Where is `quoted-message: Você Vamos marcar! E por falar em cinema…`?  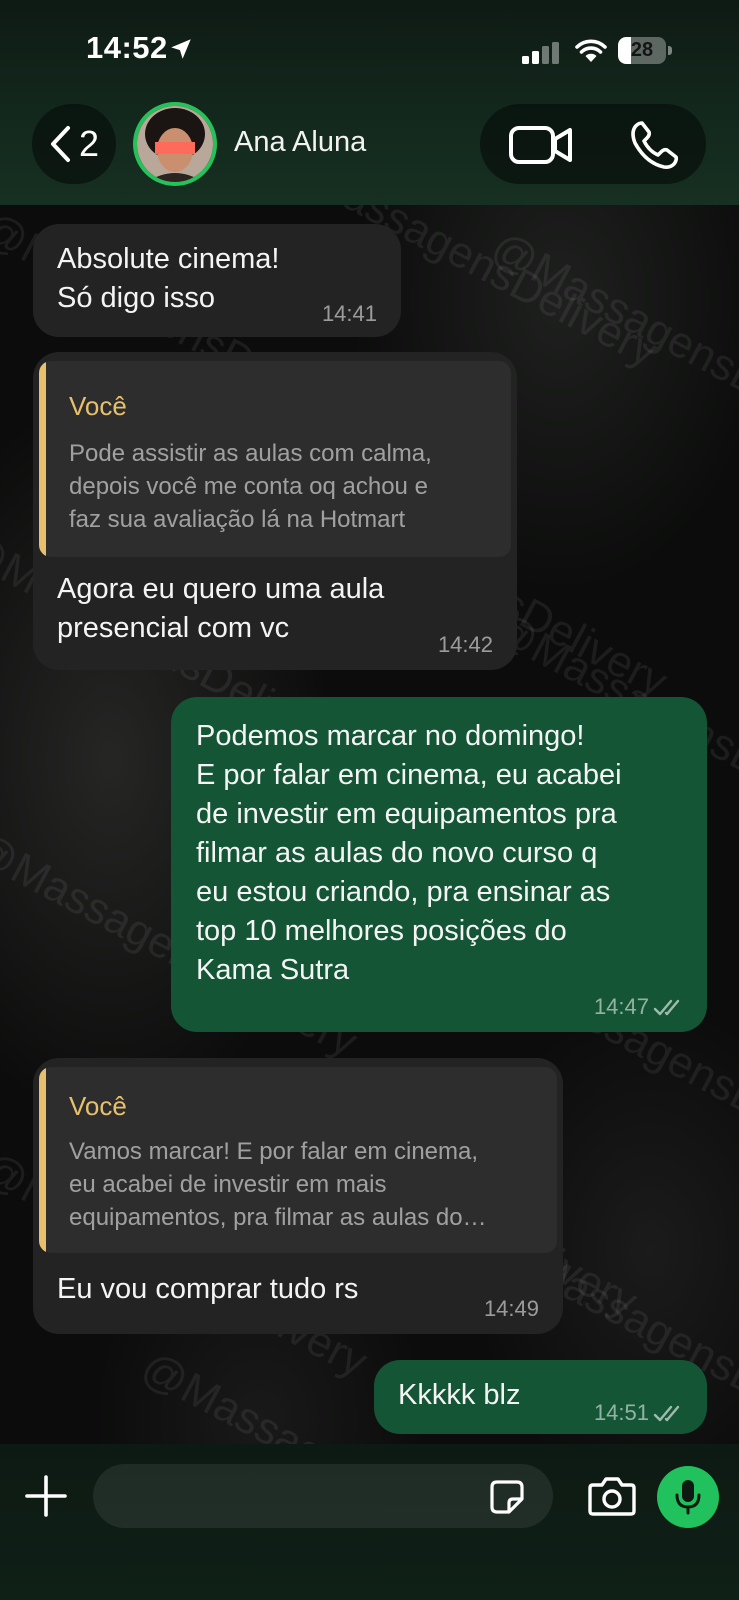
quoted-message: Você Vamos marcar! E por falar em cinema… is located at coordinates (298, 1160).